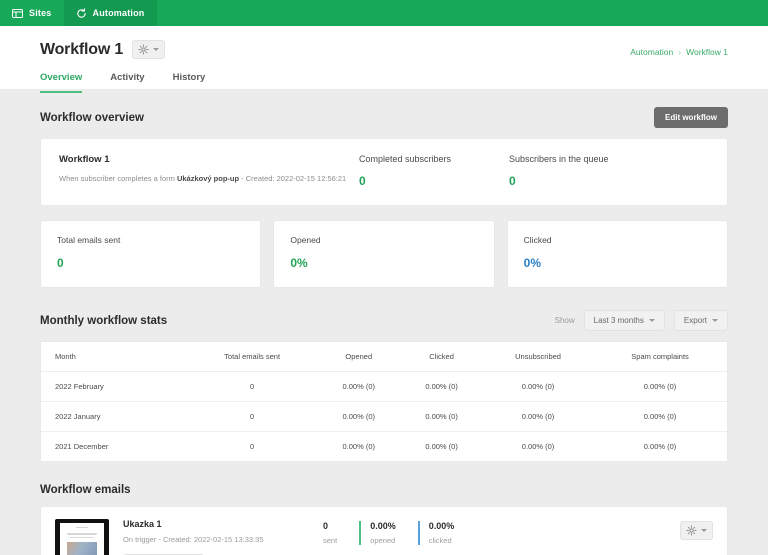  Describe the element at coordinates (383, 540) in the screenshot. I see `email-stat-opened-label: opened` at that location.